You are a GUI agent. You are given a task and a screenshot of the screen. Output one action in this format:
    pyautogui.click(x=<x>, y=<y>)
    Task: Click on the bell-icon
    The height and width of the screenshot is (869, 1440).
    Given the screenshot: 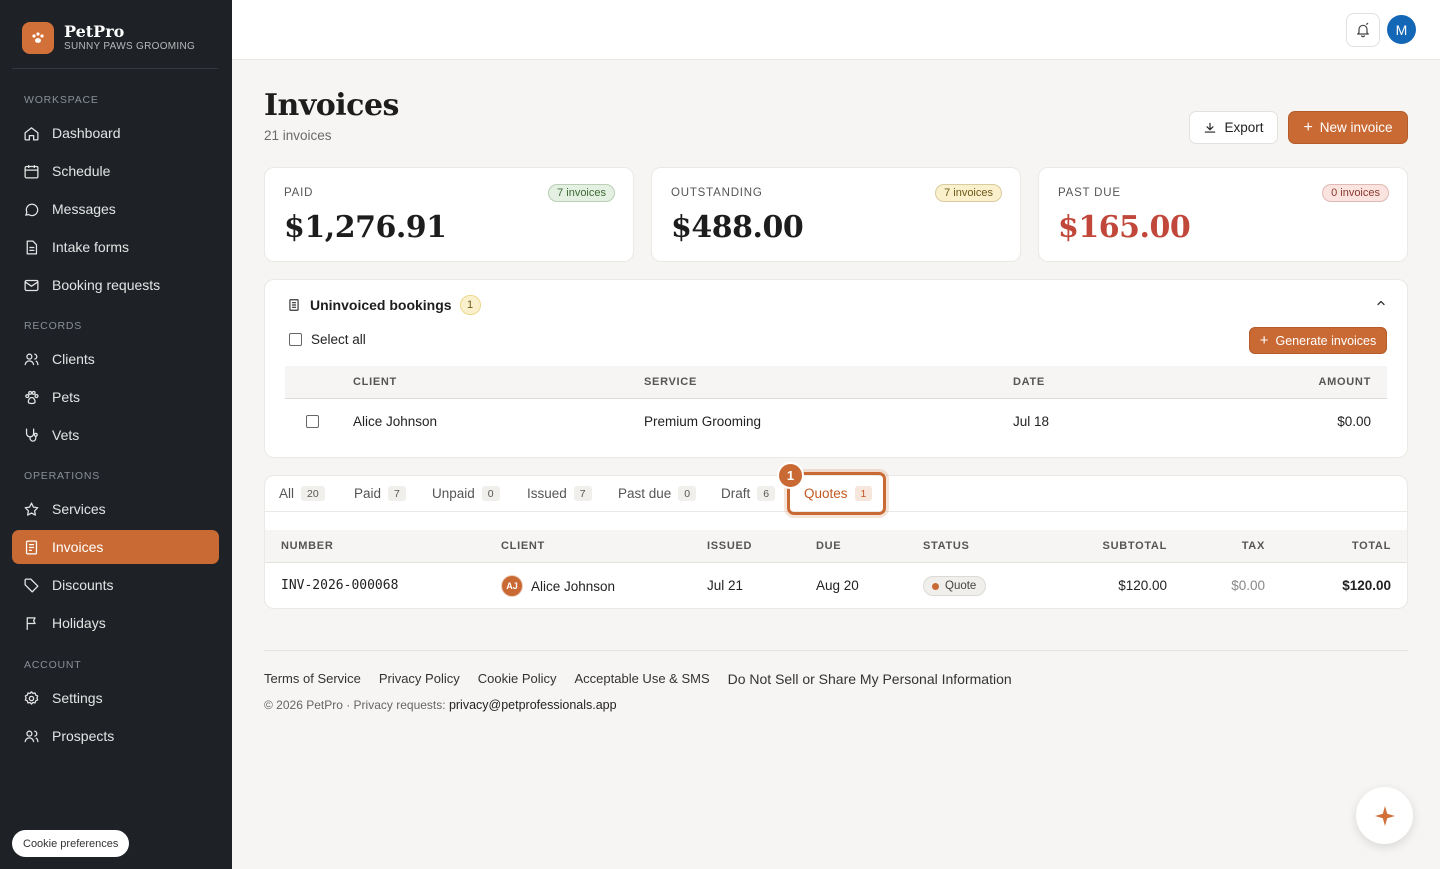 What is the action you would take?
    pyautogui.click(x=1363, y=30)
    